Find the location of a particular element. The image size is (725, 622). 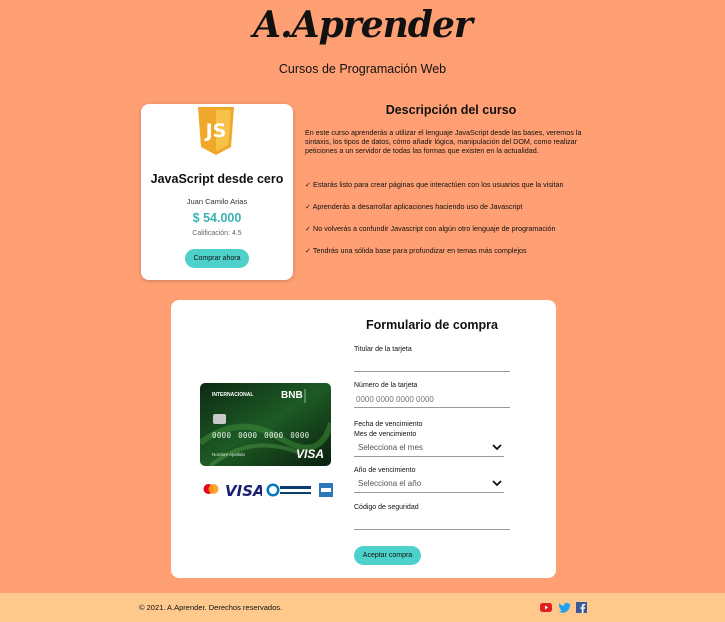

javascript-shield-icon: JS is located at coordinates (216, 131).